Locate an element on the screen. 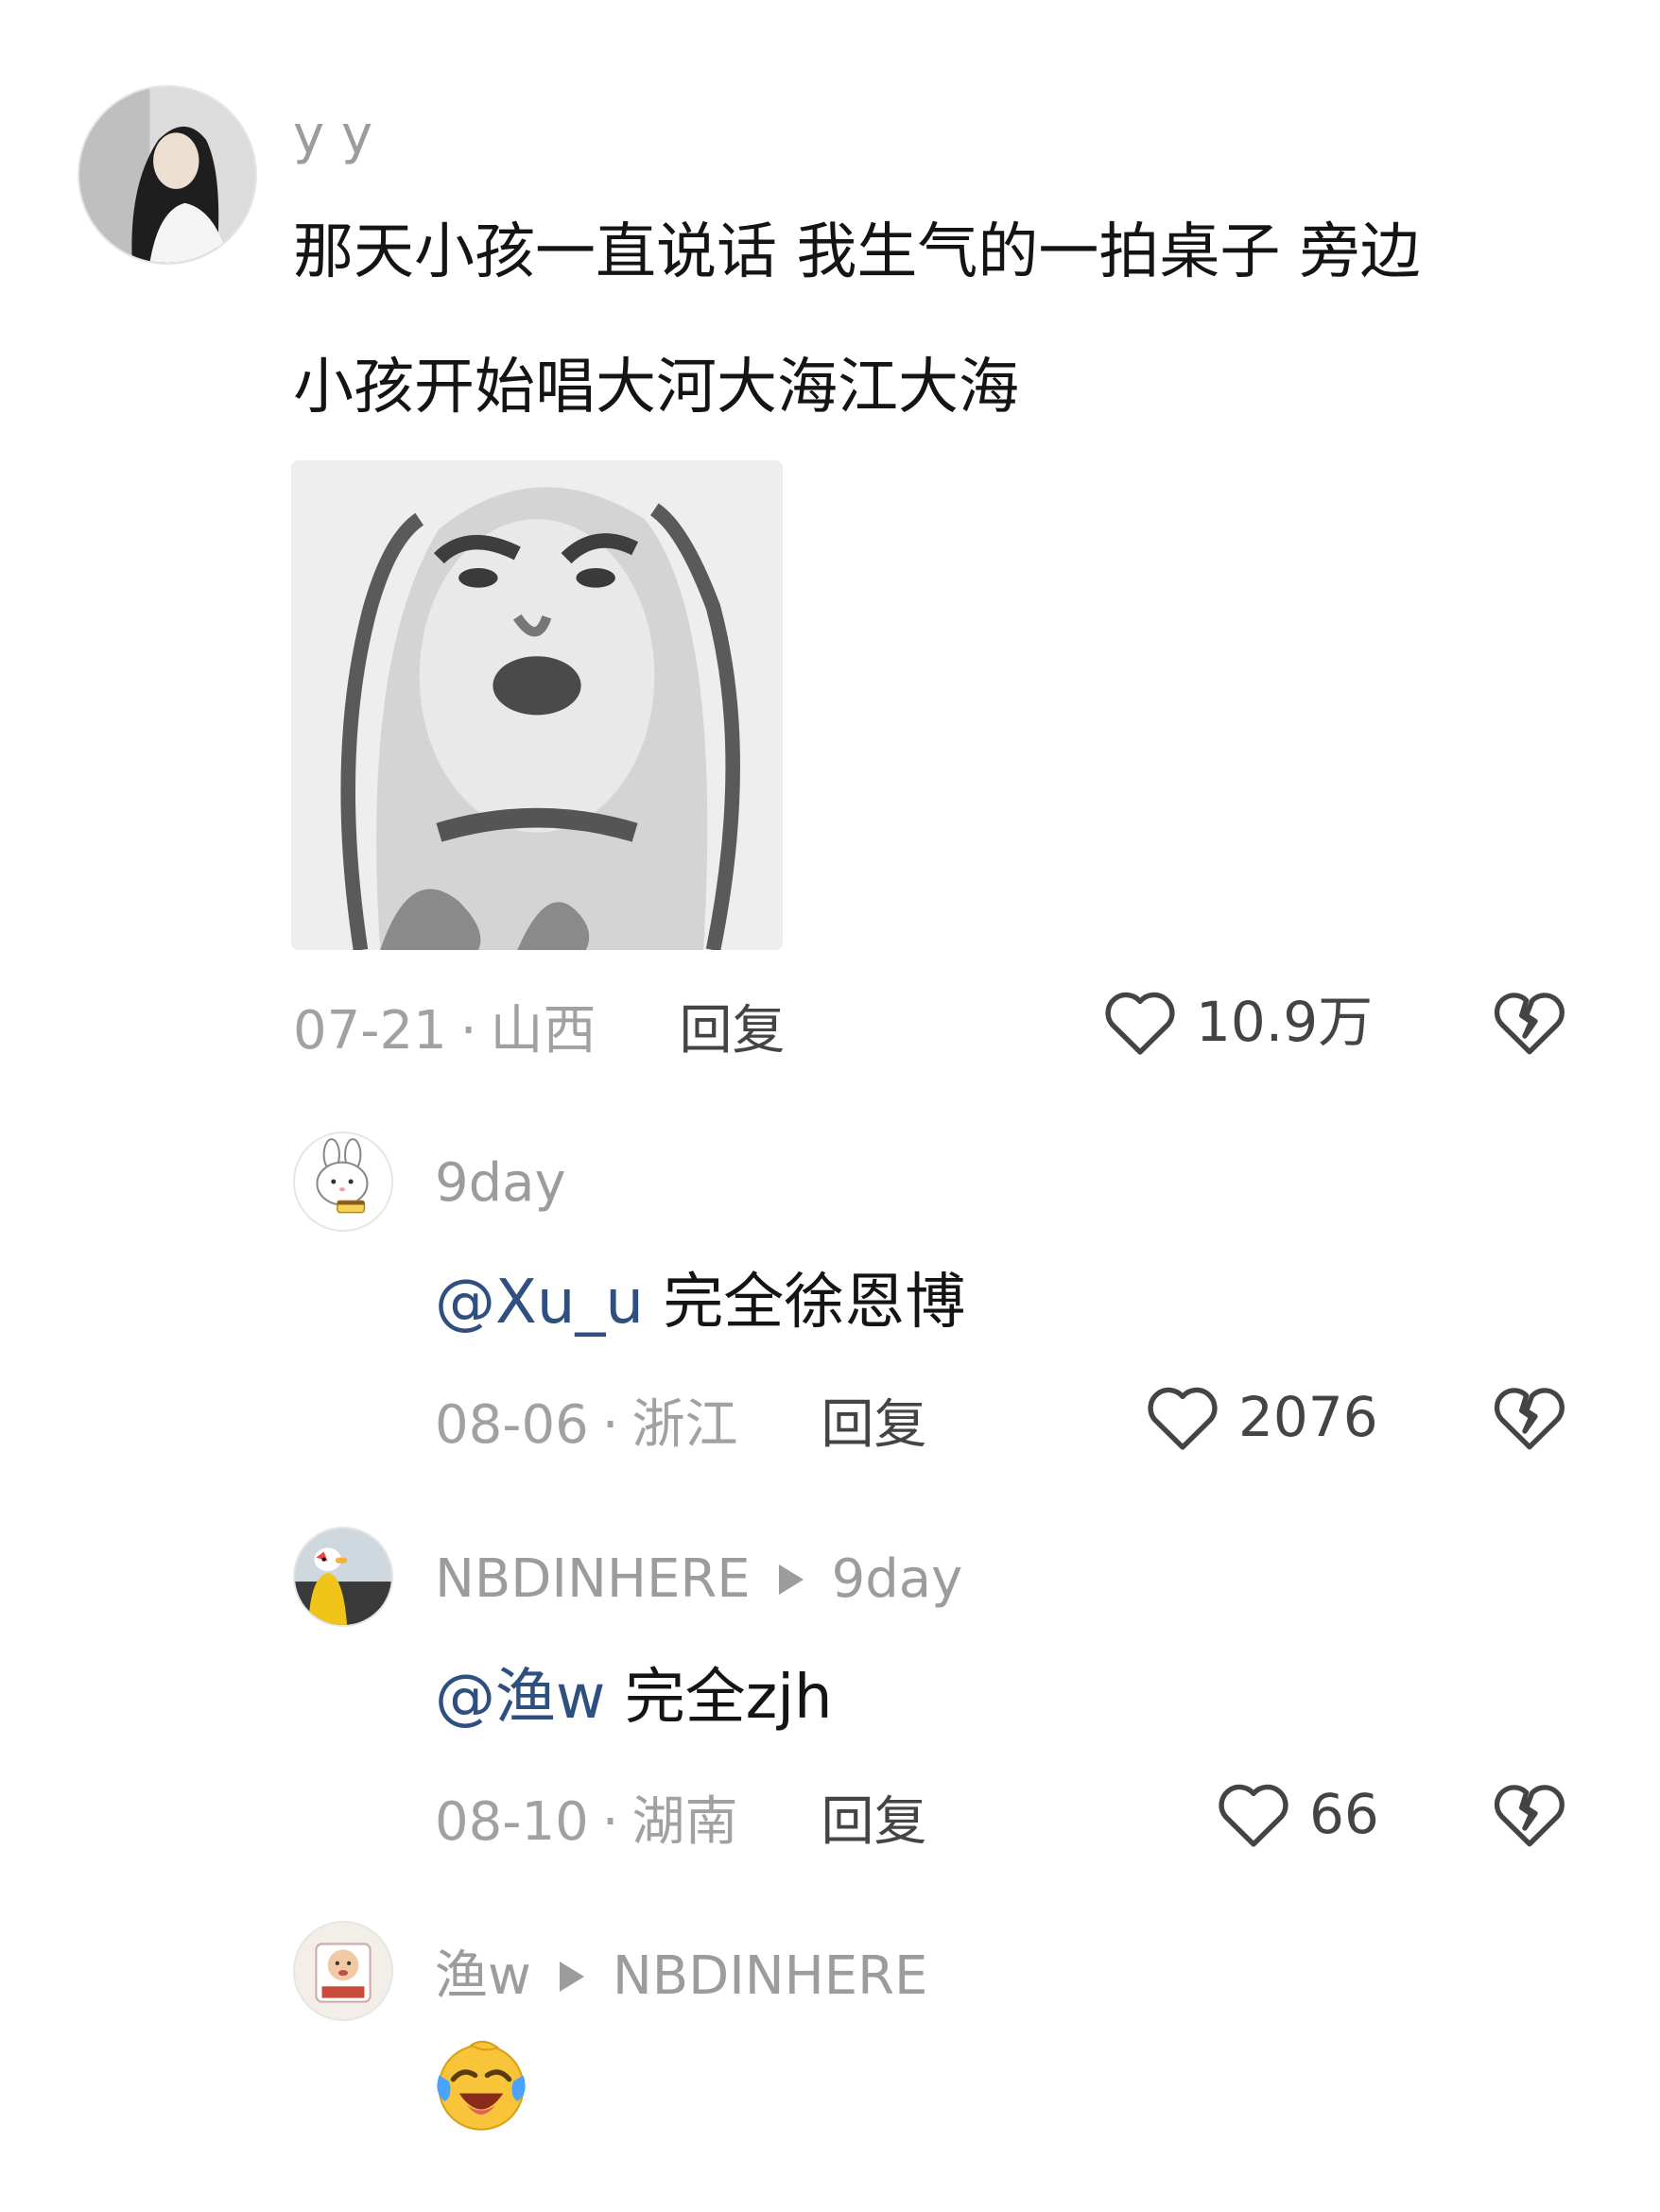  comment-meta: 08-10 · 湖南 回复 is located at coordinates (681, 1822).